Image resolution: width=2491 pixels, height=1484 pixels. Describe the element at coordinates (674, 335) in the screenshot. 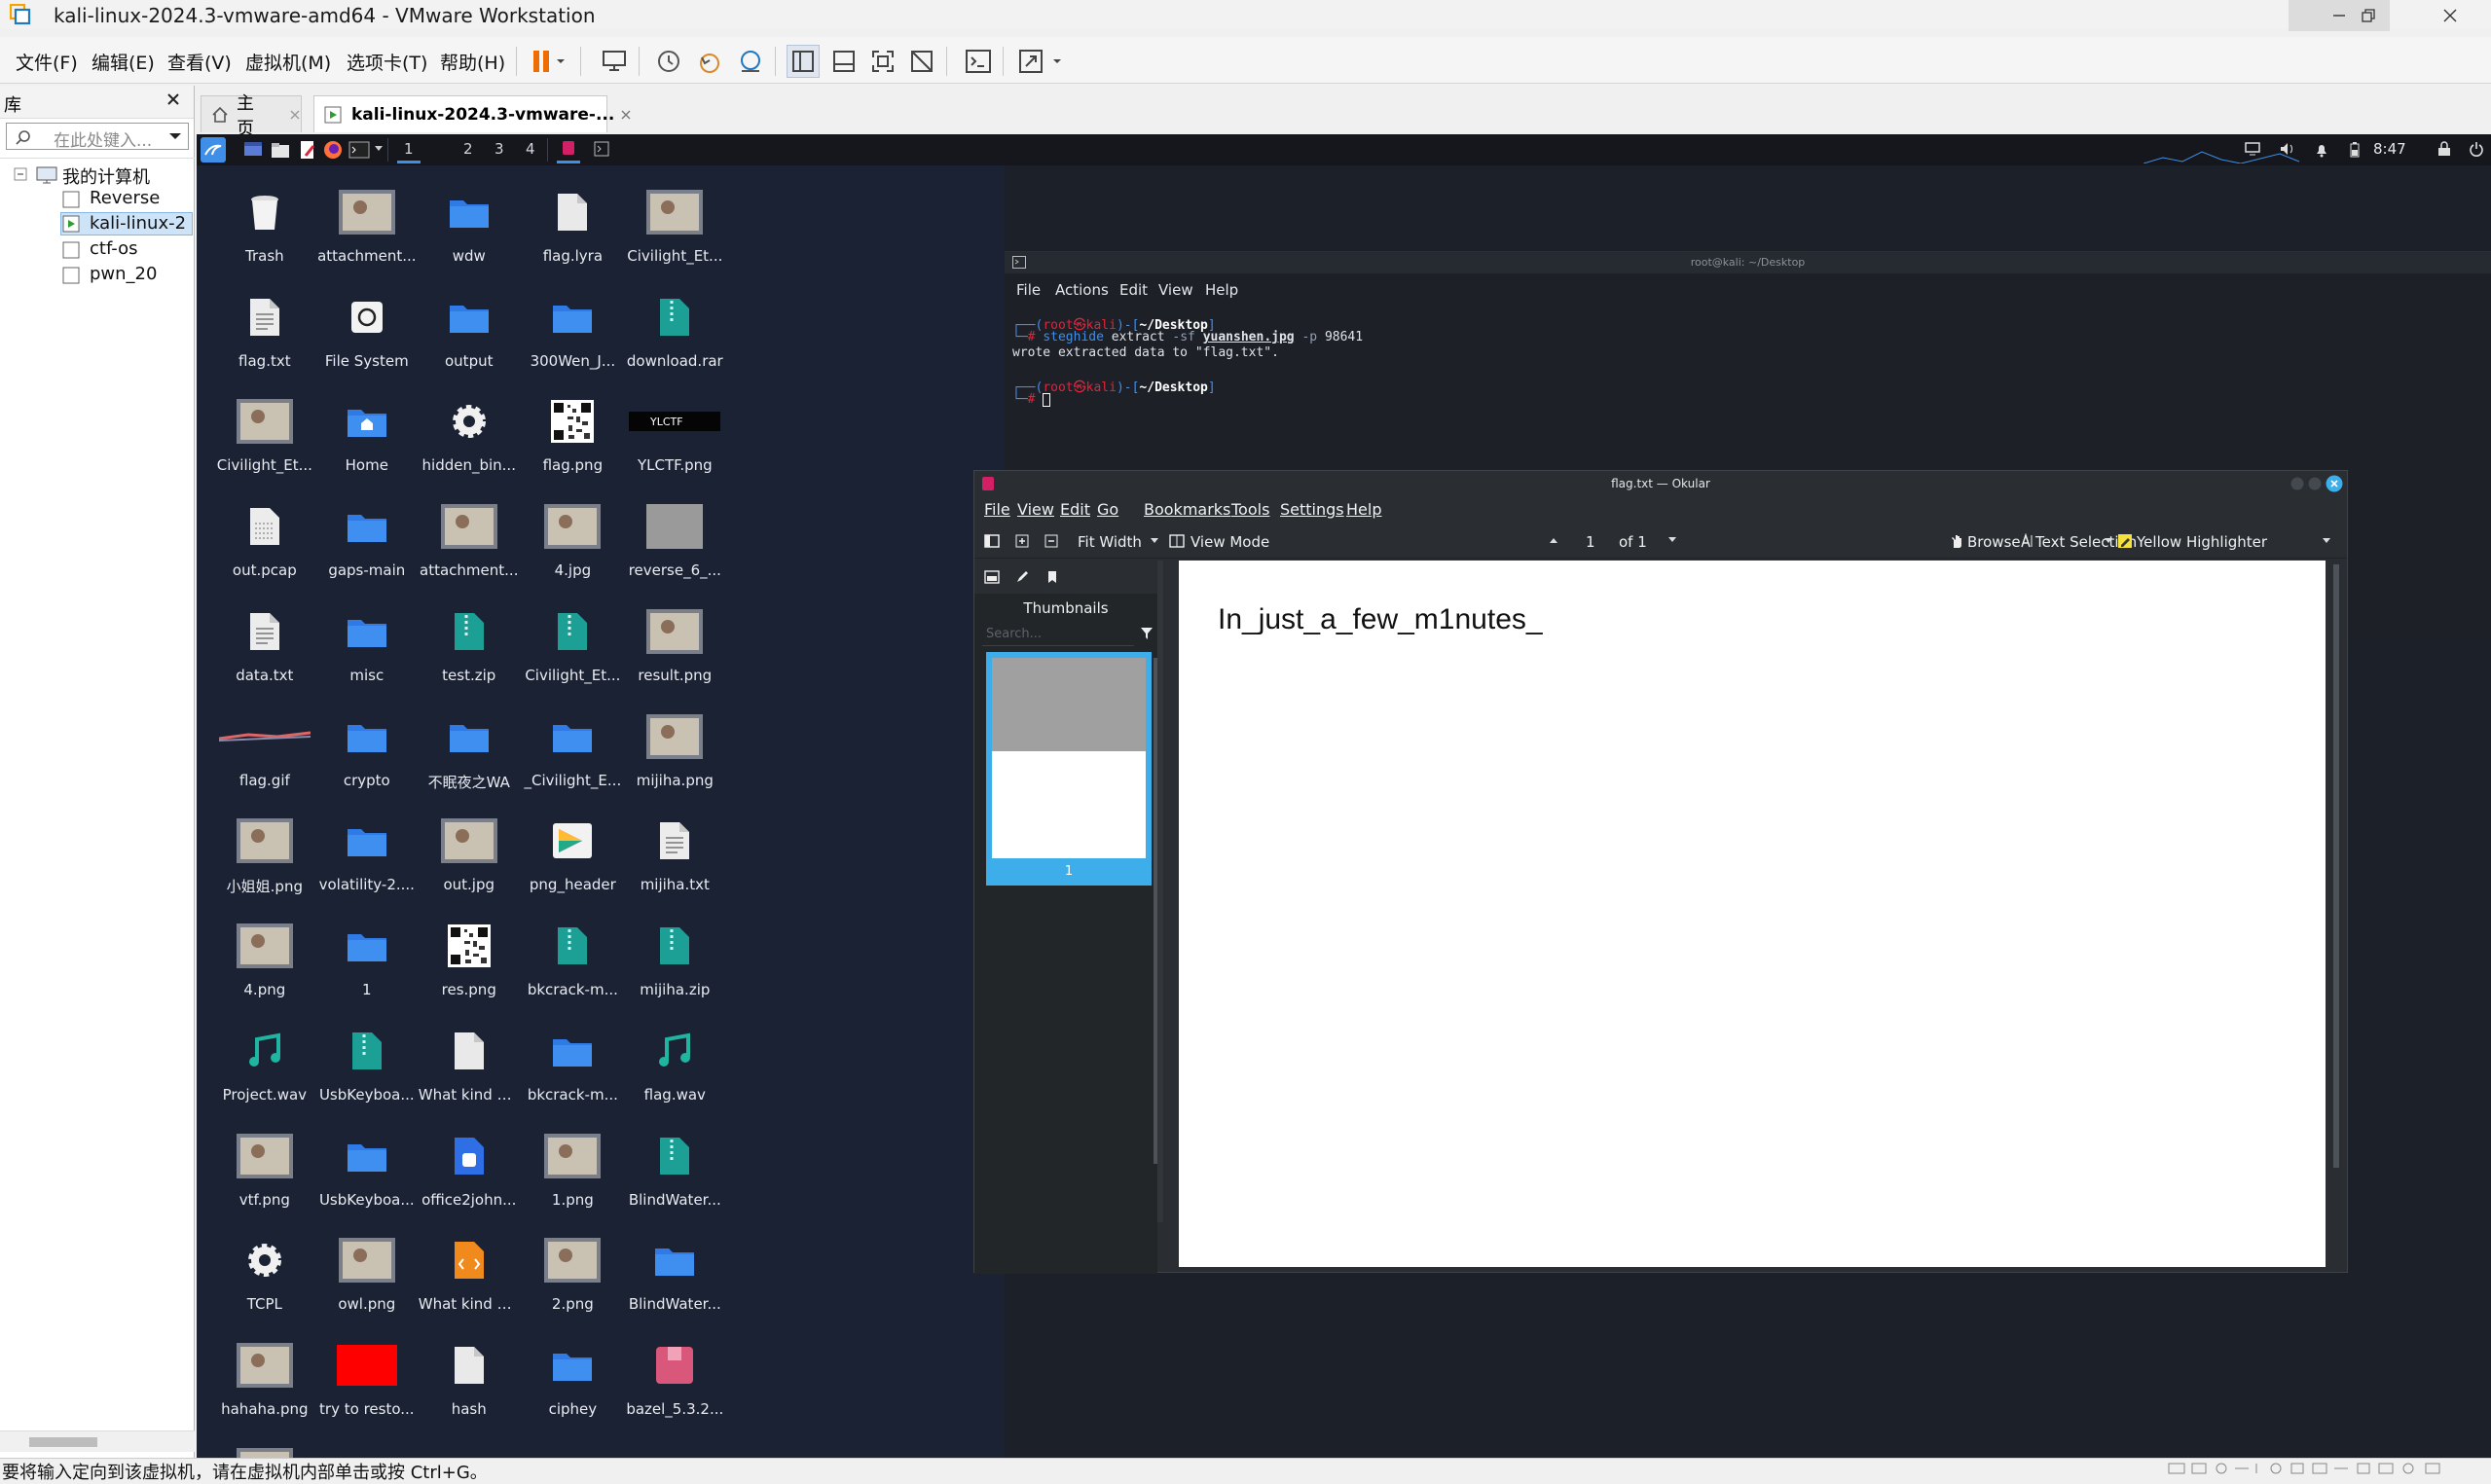

I see `desktop-icon: download.rar` at that location.